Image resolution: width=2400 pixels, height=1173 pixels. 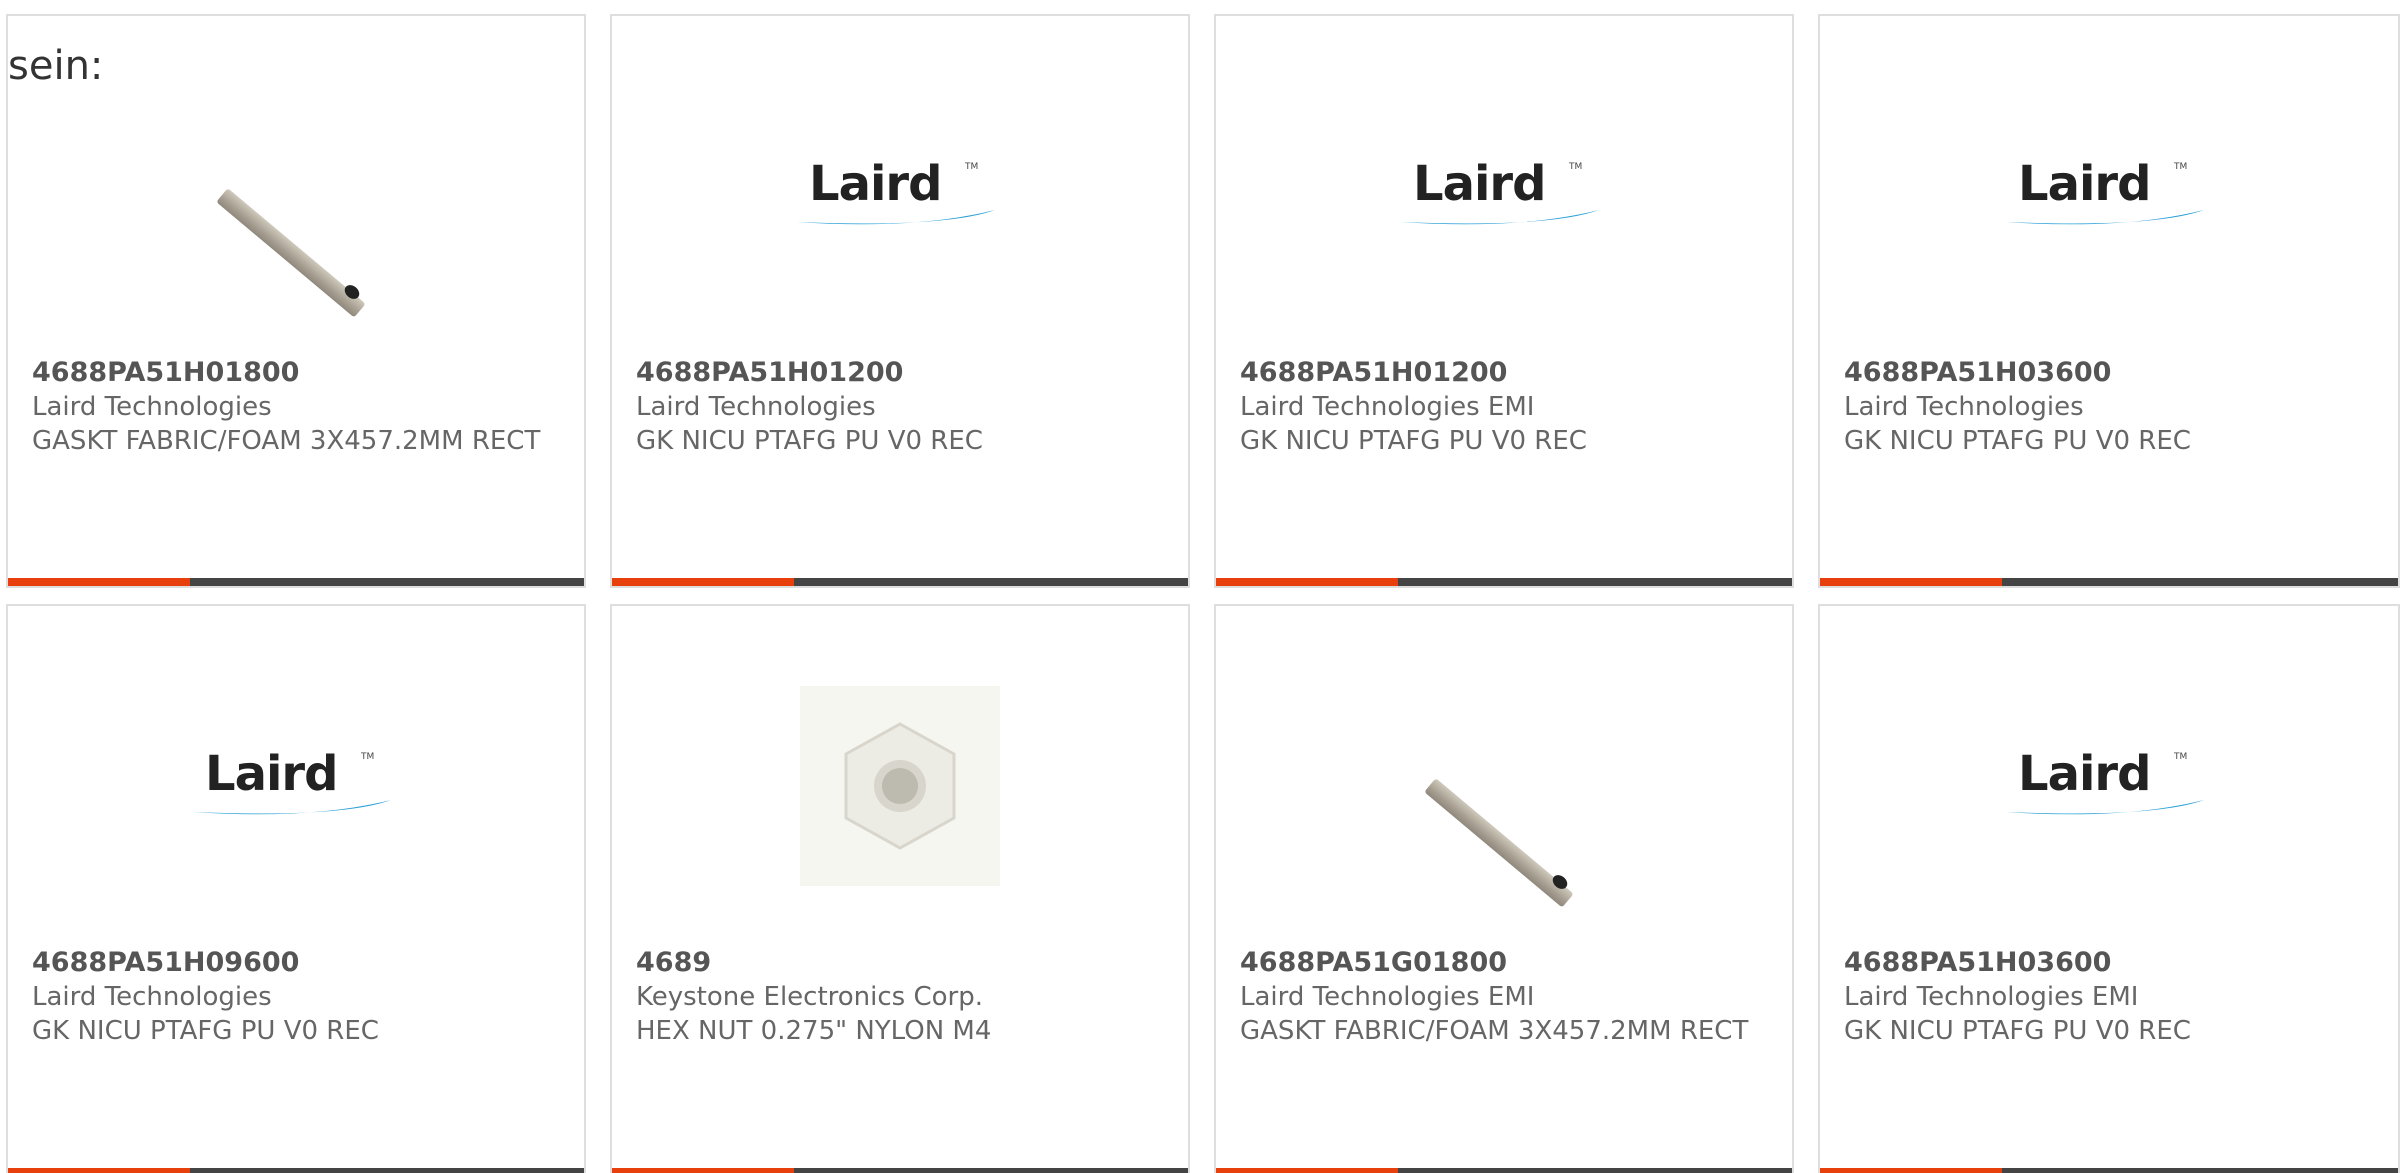 I want to click on intro-text: sein:, so click(x=56, y=66).